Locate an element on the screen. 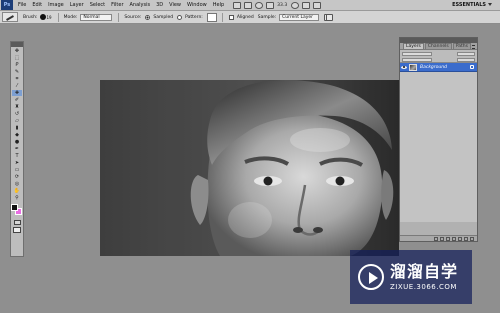 The image size is (500, 313). blur-tool-icon: ◆ is located at coordinates (17, 135).